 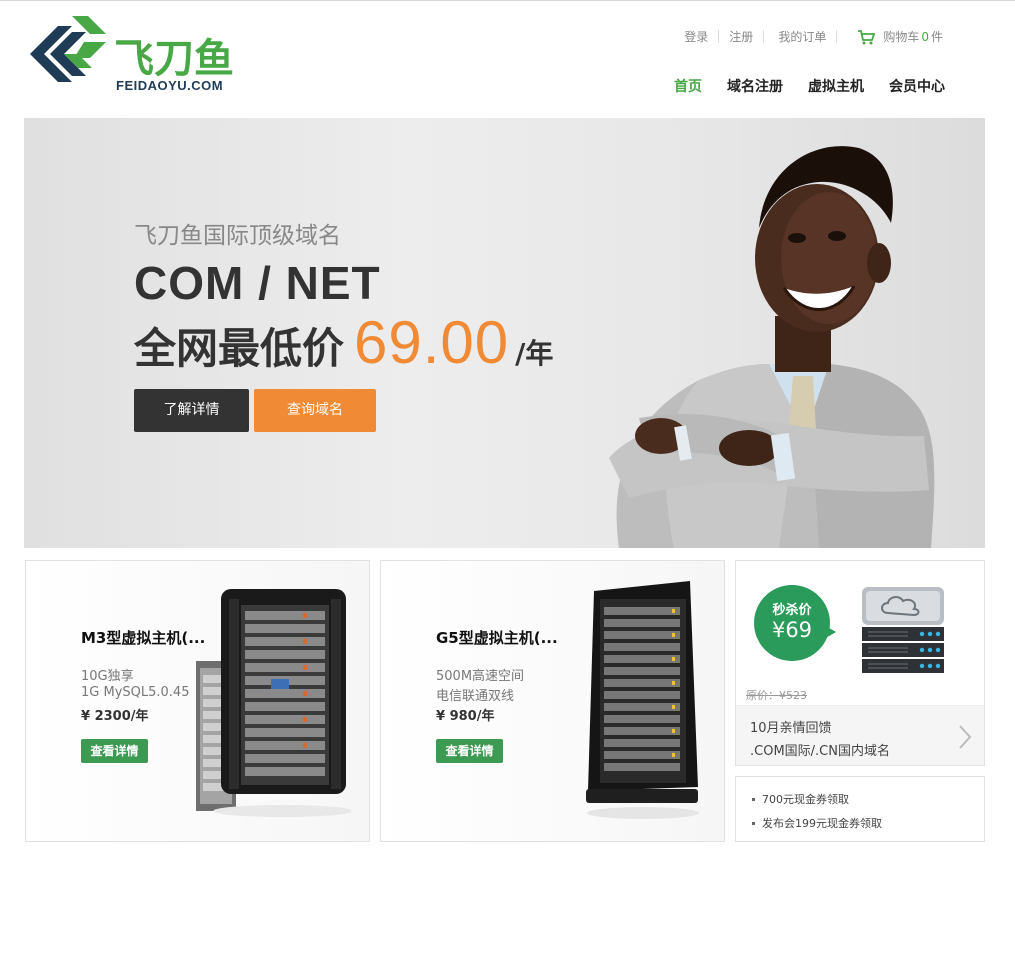 I want to click on badge-label: 秒杀价, so click(x=792, y=610).